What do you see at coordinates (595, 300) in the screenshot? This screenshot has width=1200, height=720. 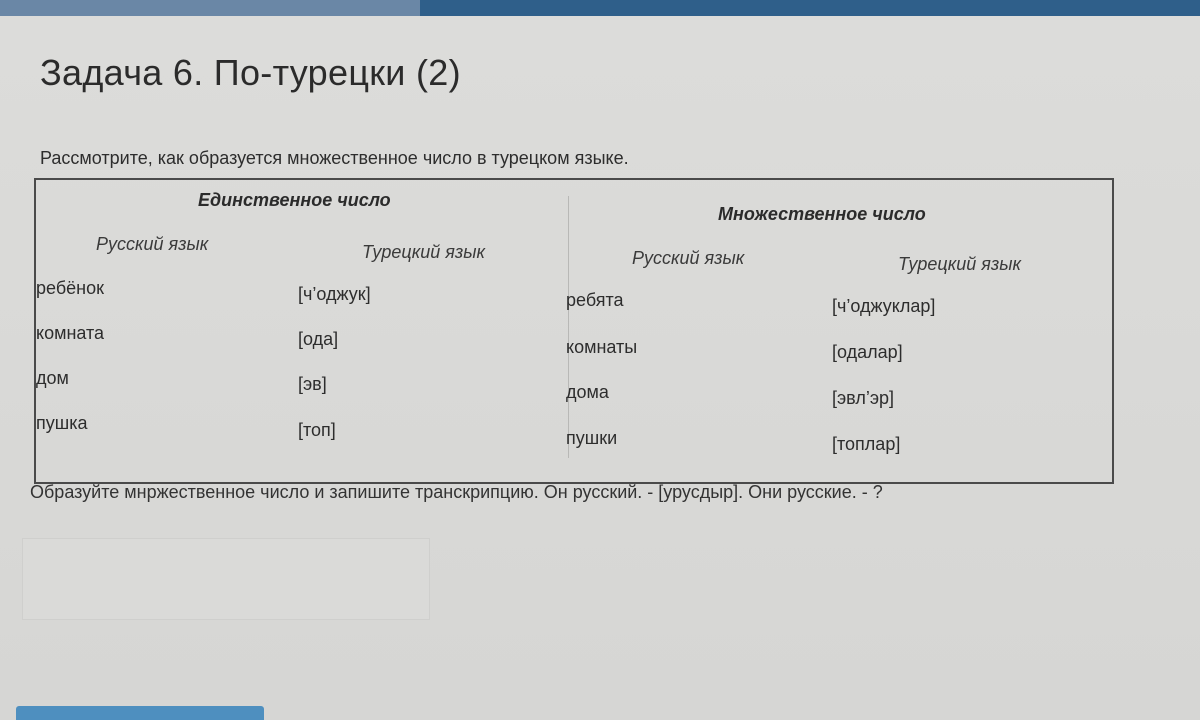 I see `cell-pl-ru: ребята` at bounding box center [595, 300].